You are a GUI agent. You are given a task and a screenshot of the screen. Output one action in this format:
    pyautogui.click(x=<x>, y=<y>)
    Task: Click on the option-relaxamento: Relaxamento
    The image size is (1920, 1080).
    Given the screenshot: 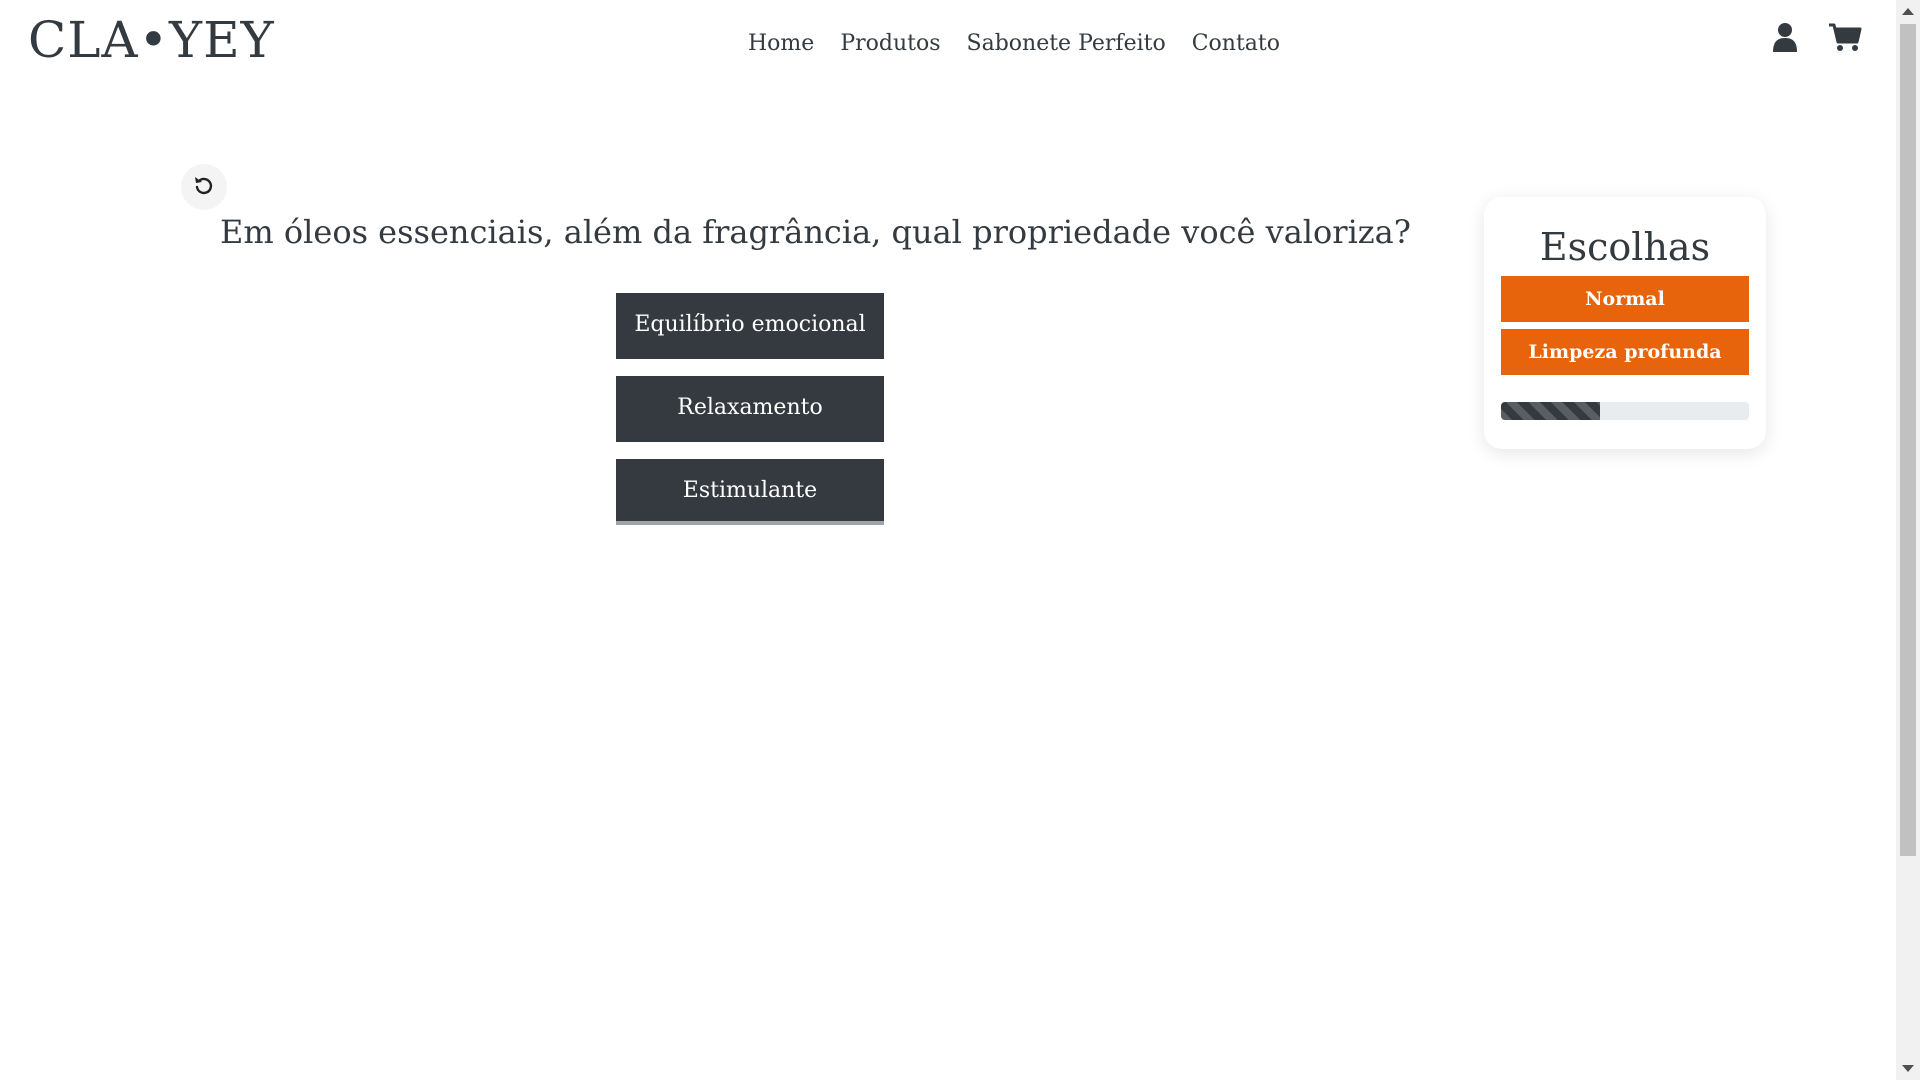 What is the action you would take?
    pyautogui.click(x=750, y=409)
    